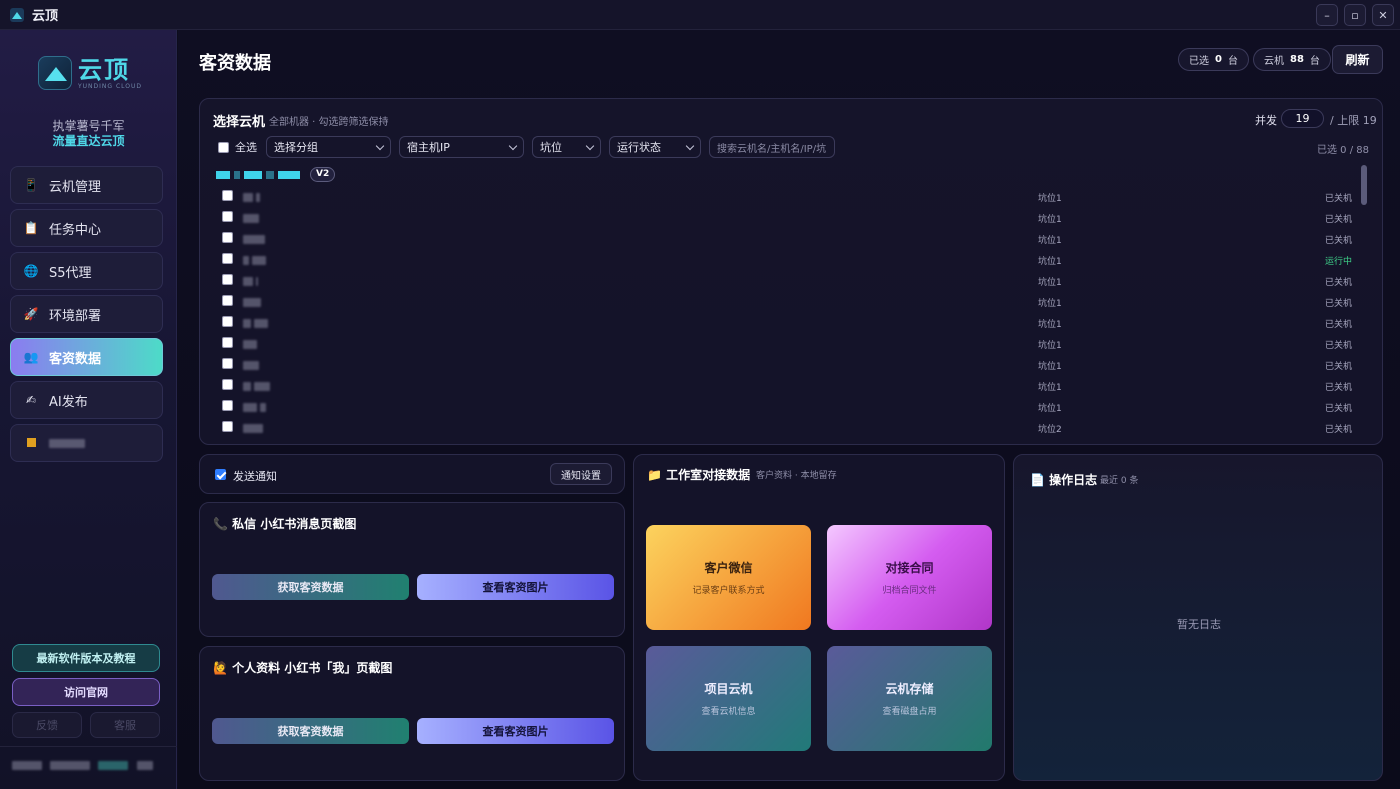  I want to click on notify-settings-button: 通知设置, so click(581, 474).